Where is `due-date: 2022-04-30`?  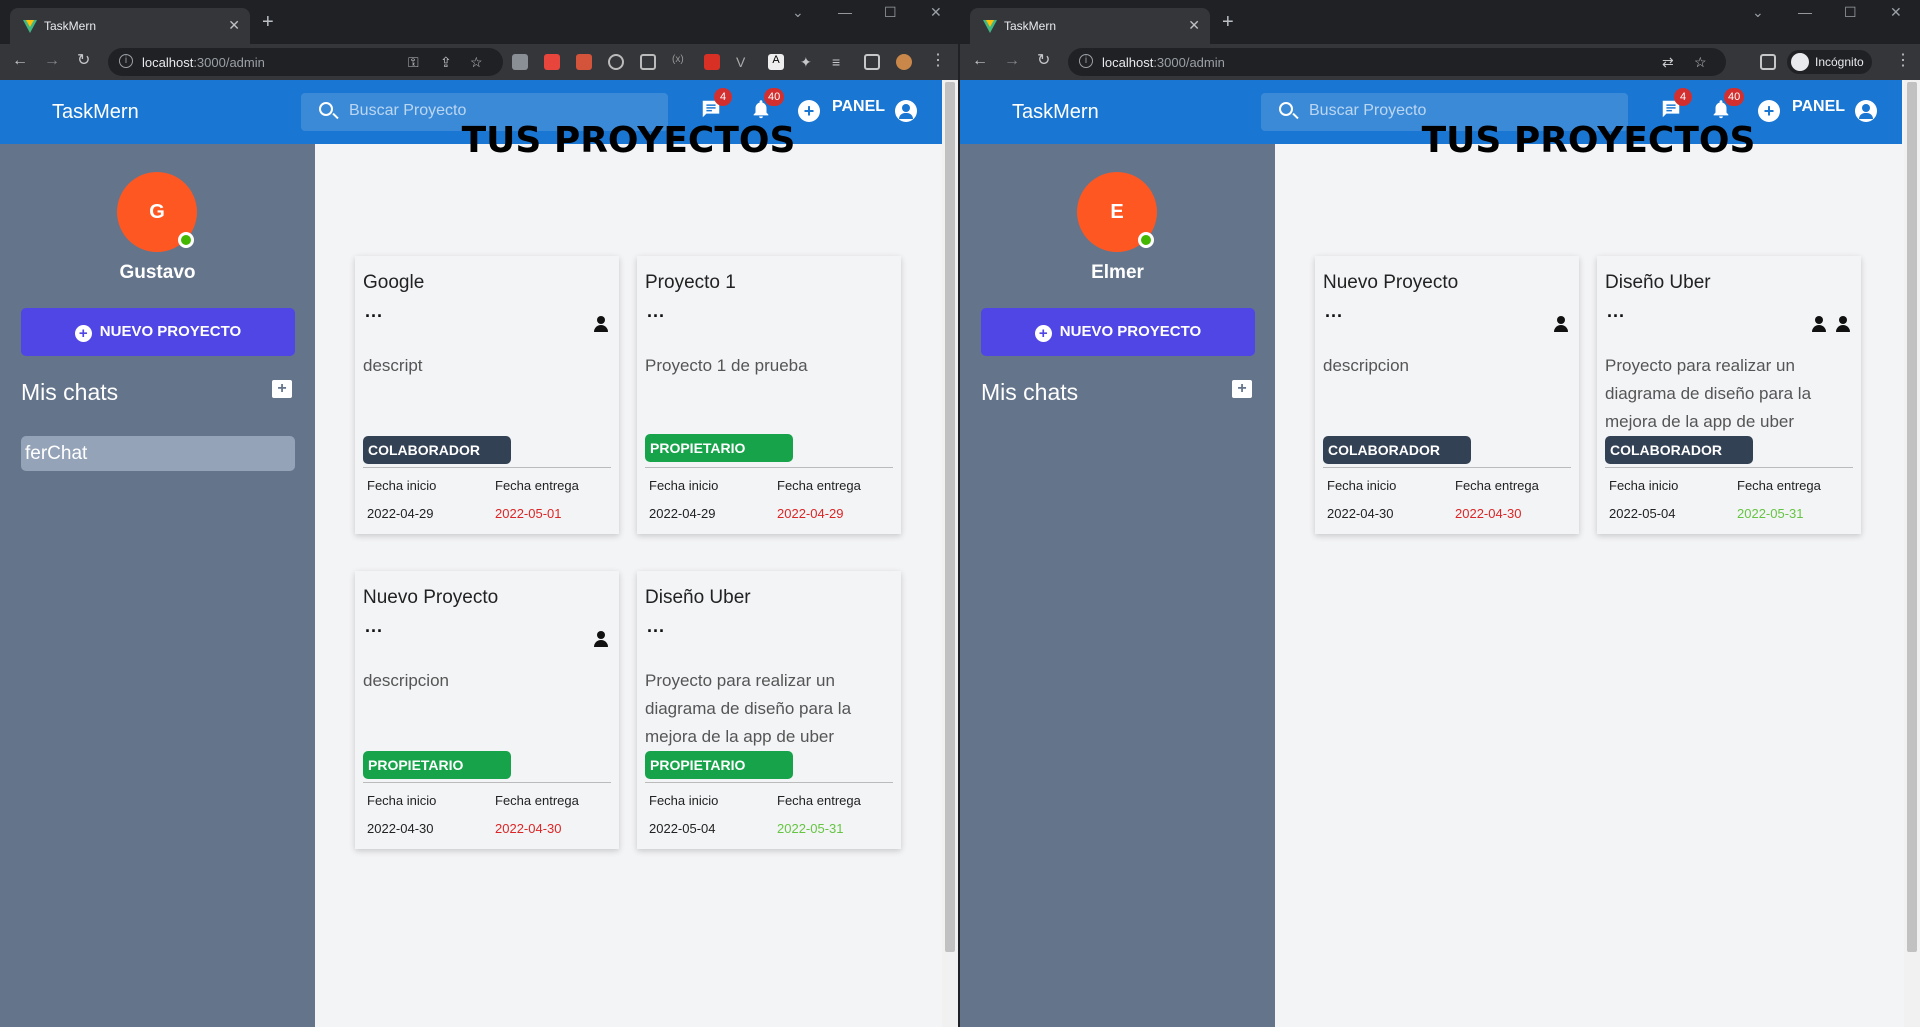 due-date: 2022-04-30 is located at coordinates (1488, 513).